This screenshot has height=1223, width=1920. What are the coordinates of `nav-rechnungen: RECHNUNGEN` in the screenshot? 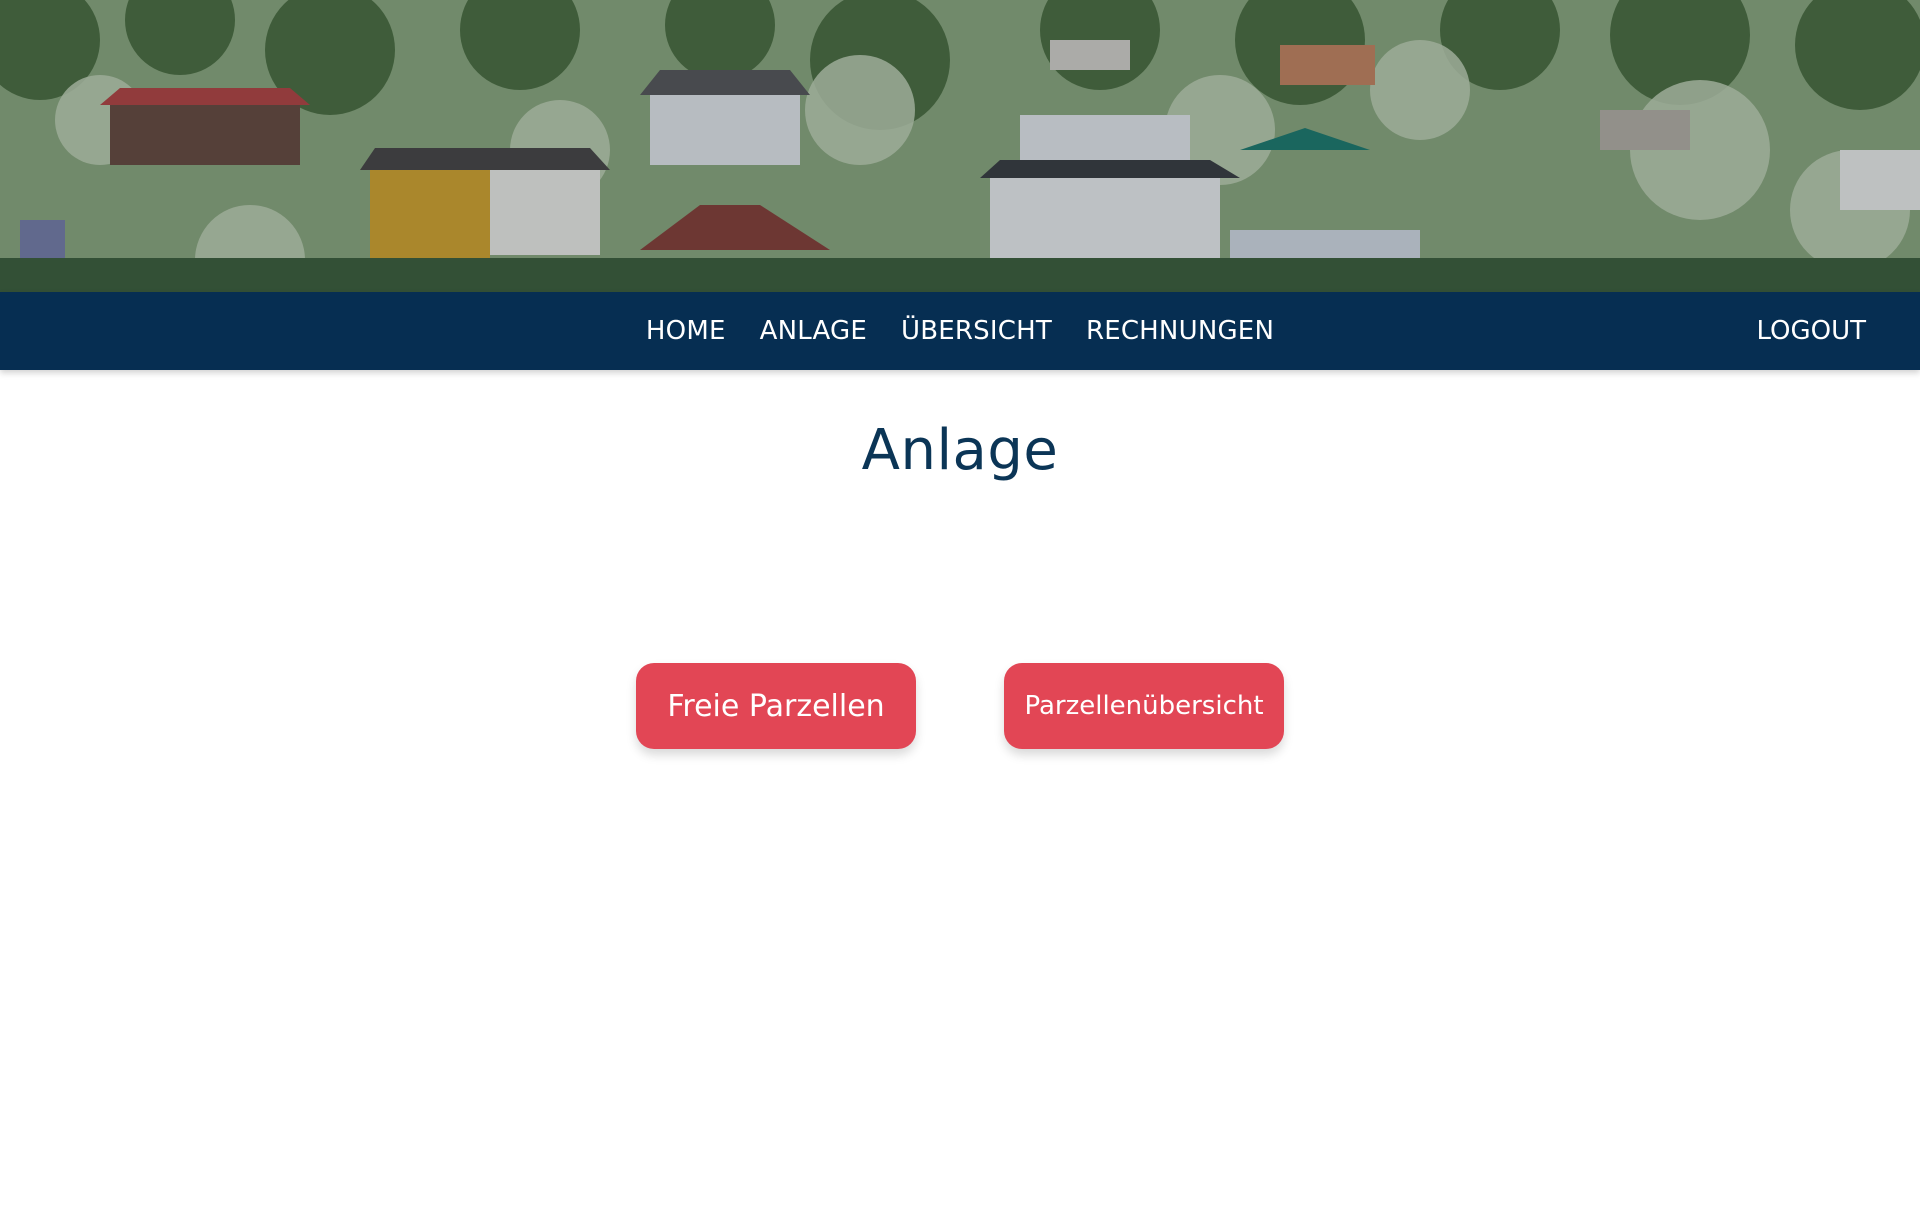 It's located at (1180, 331).